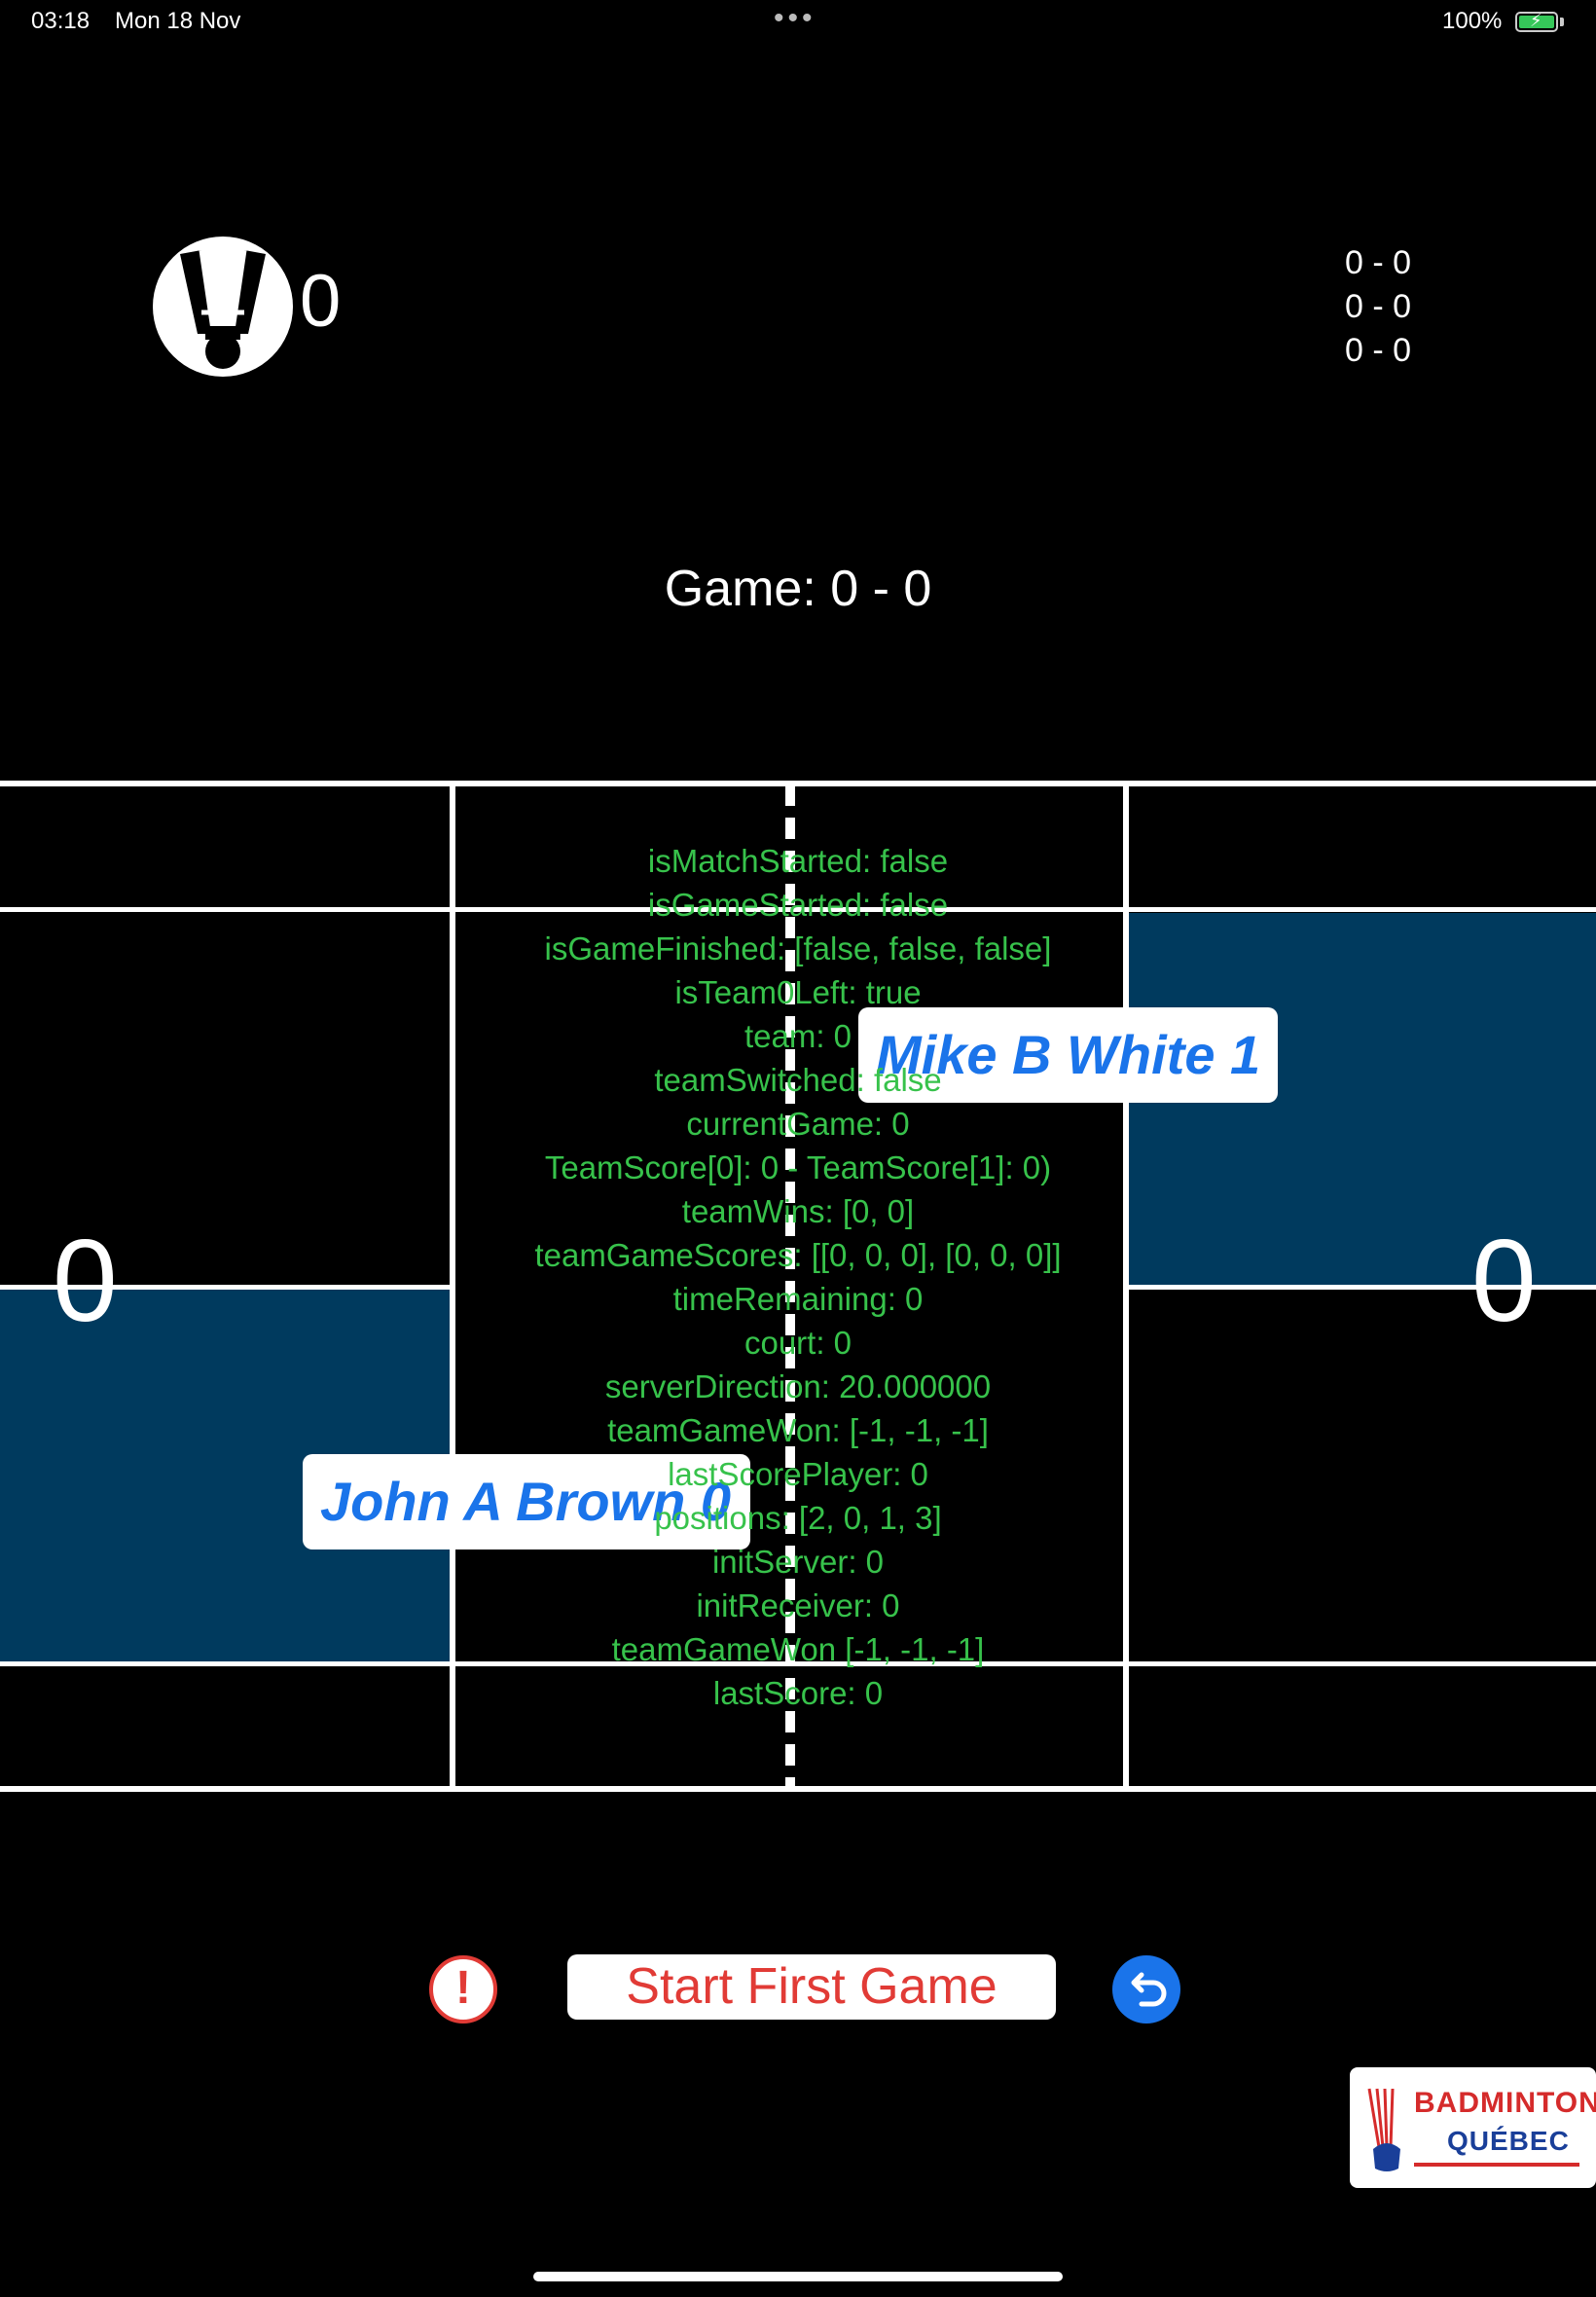 This screenshot has height=2297, width=1596. I want to click on game-score-2: 0 - 0, so click(1379, 306).